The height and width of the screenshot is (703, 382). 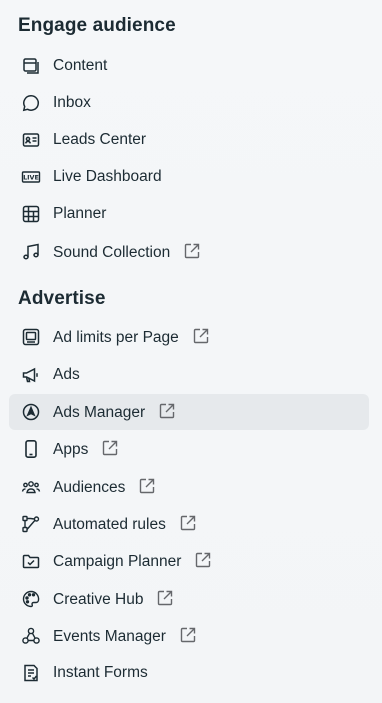 I want to click on palette-icon, so click(x=31, y=599).